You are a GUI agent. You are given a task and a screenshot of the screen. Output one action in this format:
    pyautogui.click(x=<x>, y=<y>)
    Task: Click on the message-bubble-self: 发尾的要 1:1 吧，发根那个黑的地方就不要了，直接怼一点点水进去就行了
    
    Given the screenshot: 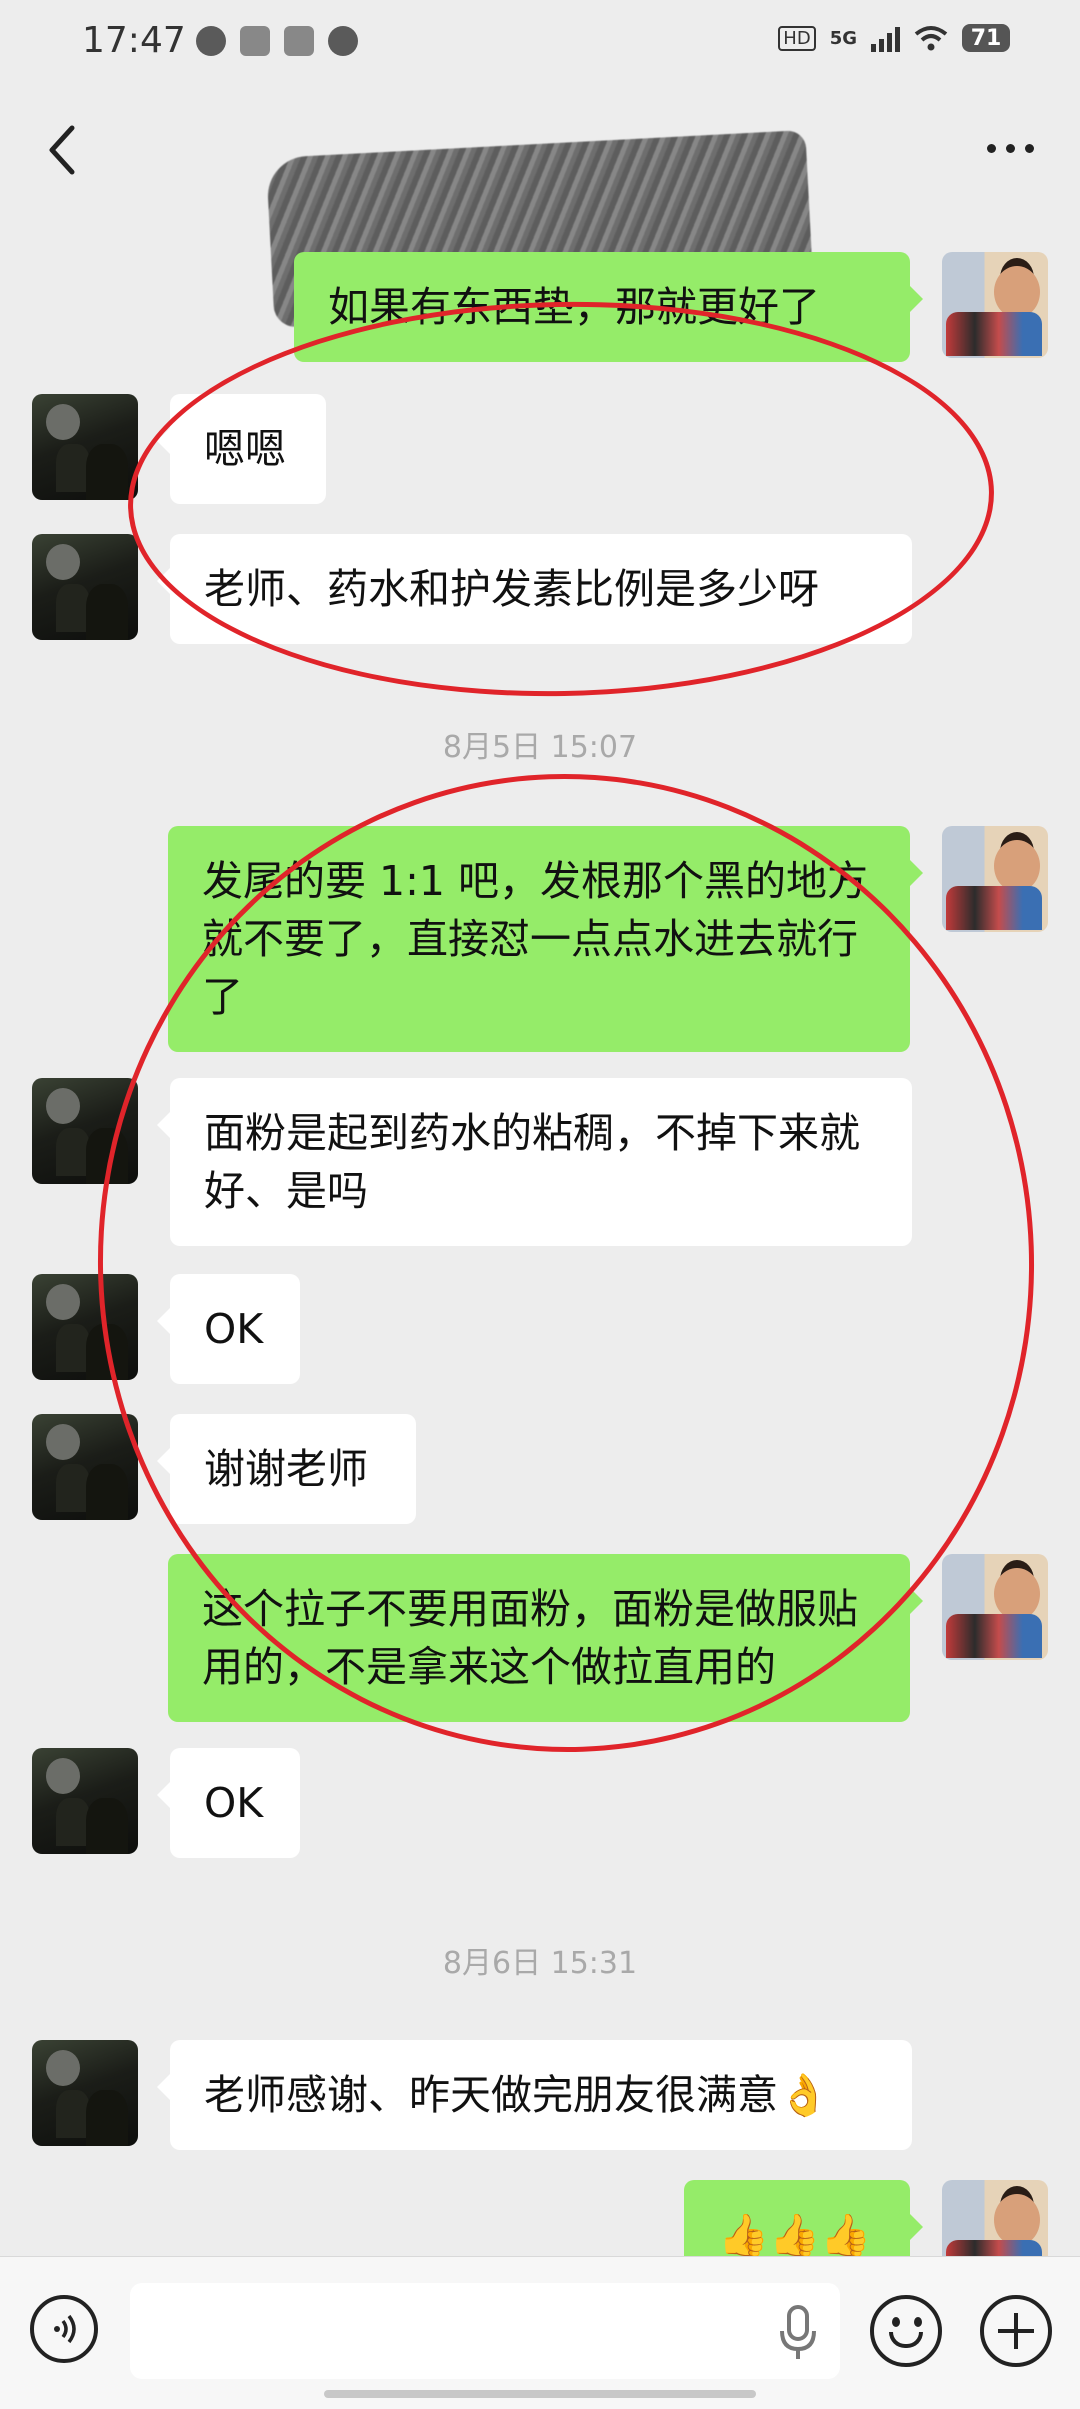 What is the action you would take?
    pyautogui.click(x=545, y=939)
    